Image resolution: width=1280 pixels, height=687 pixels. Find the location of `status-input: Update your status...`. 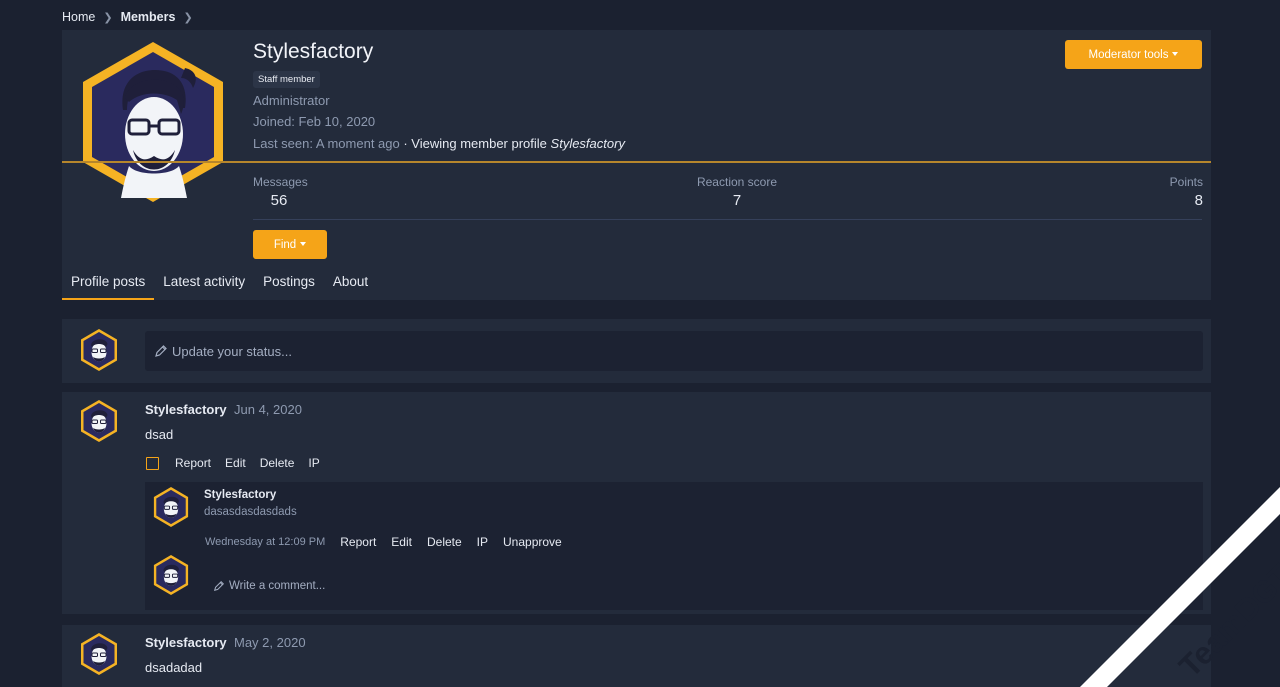

status-input: Update your status... is located at coordinates (674, 351).